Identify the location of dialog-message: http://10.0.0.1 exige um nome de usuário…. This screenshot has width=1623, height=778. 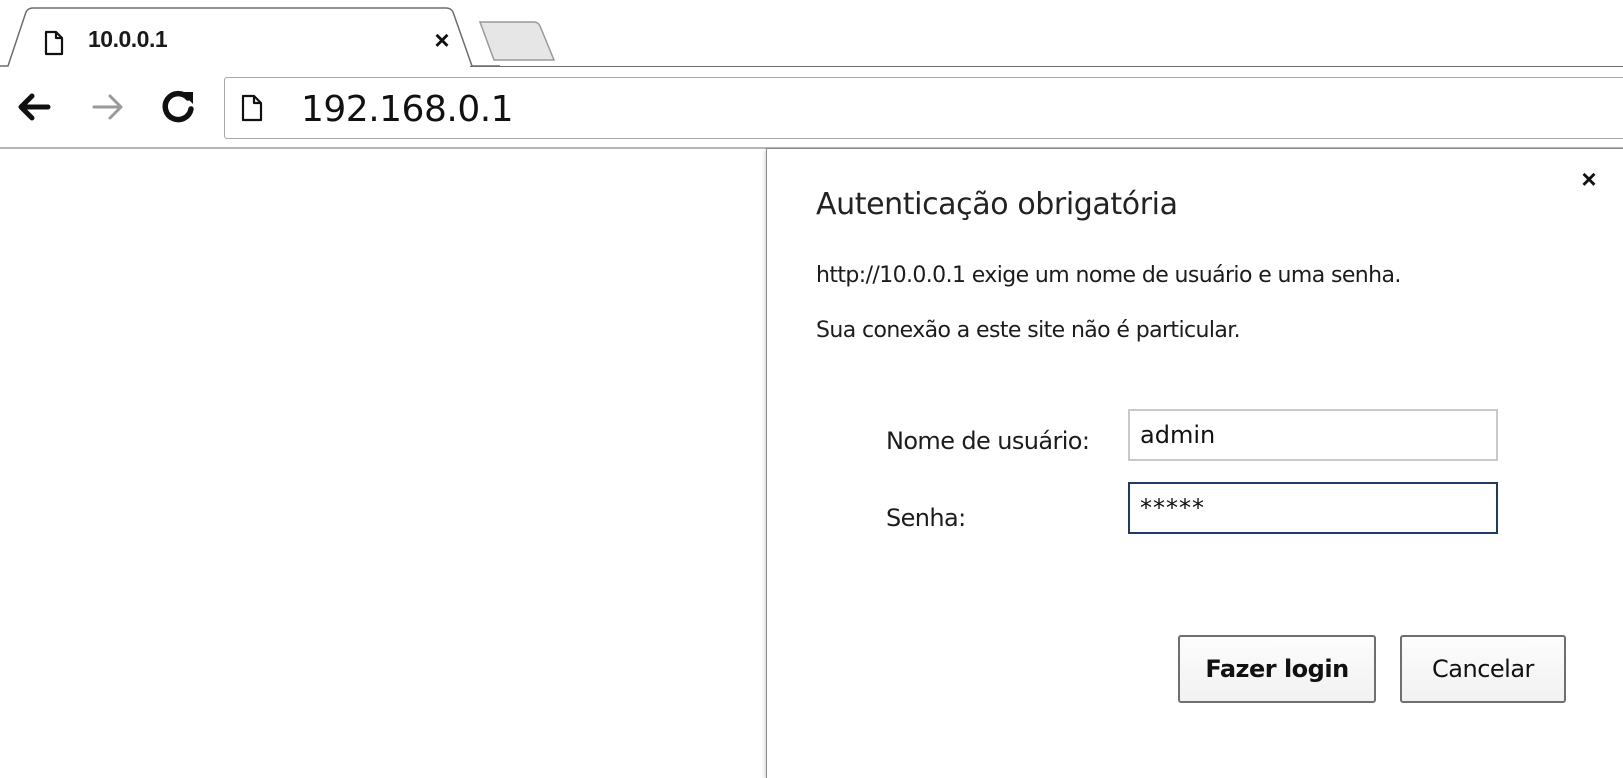
(1108, 275).